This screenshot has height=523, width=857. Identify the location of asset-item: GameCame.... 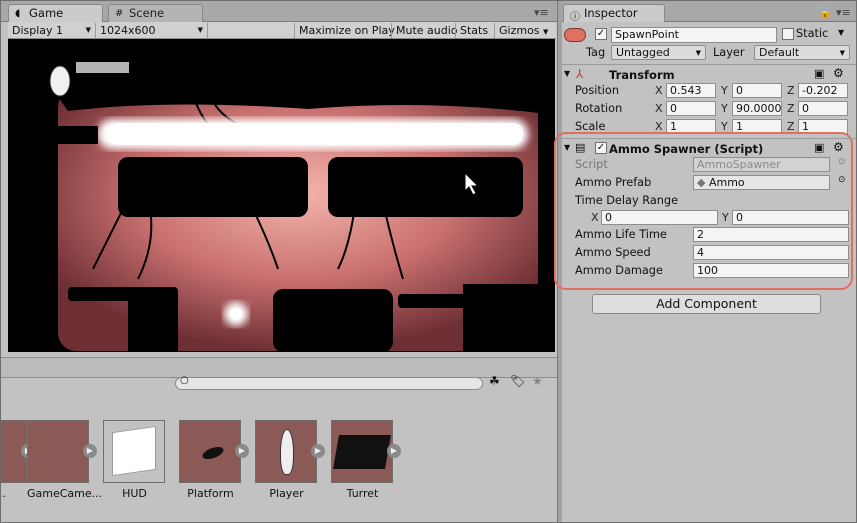
(65, 460).